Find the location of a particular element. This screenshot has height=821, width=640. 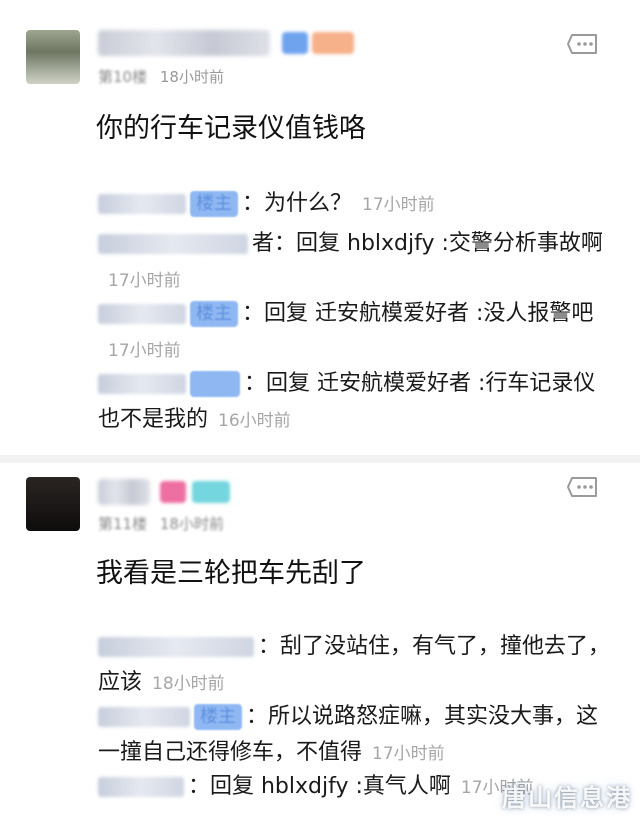

post-meta: 第11楼 18小时前 is located at coordinates (165, 523).